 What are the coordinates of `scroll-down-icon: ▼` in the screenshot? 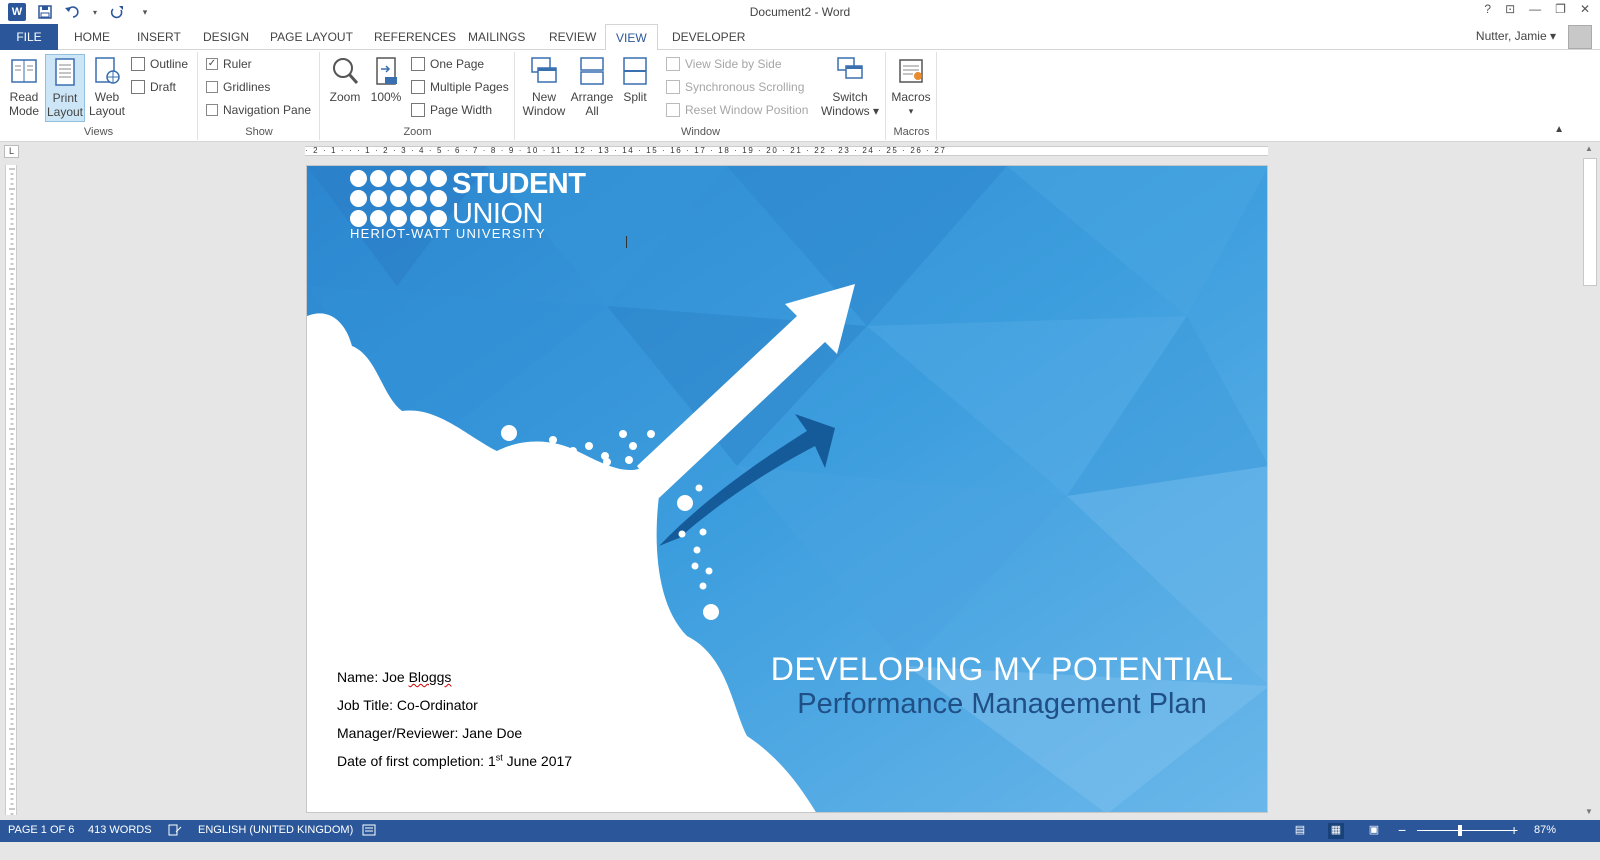 It's located at (1589, 811).